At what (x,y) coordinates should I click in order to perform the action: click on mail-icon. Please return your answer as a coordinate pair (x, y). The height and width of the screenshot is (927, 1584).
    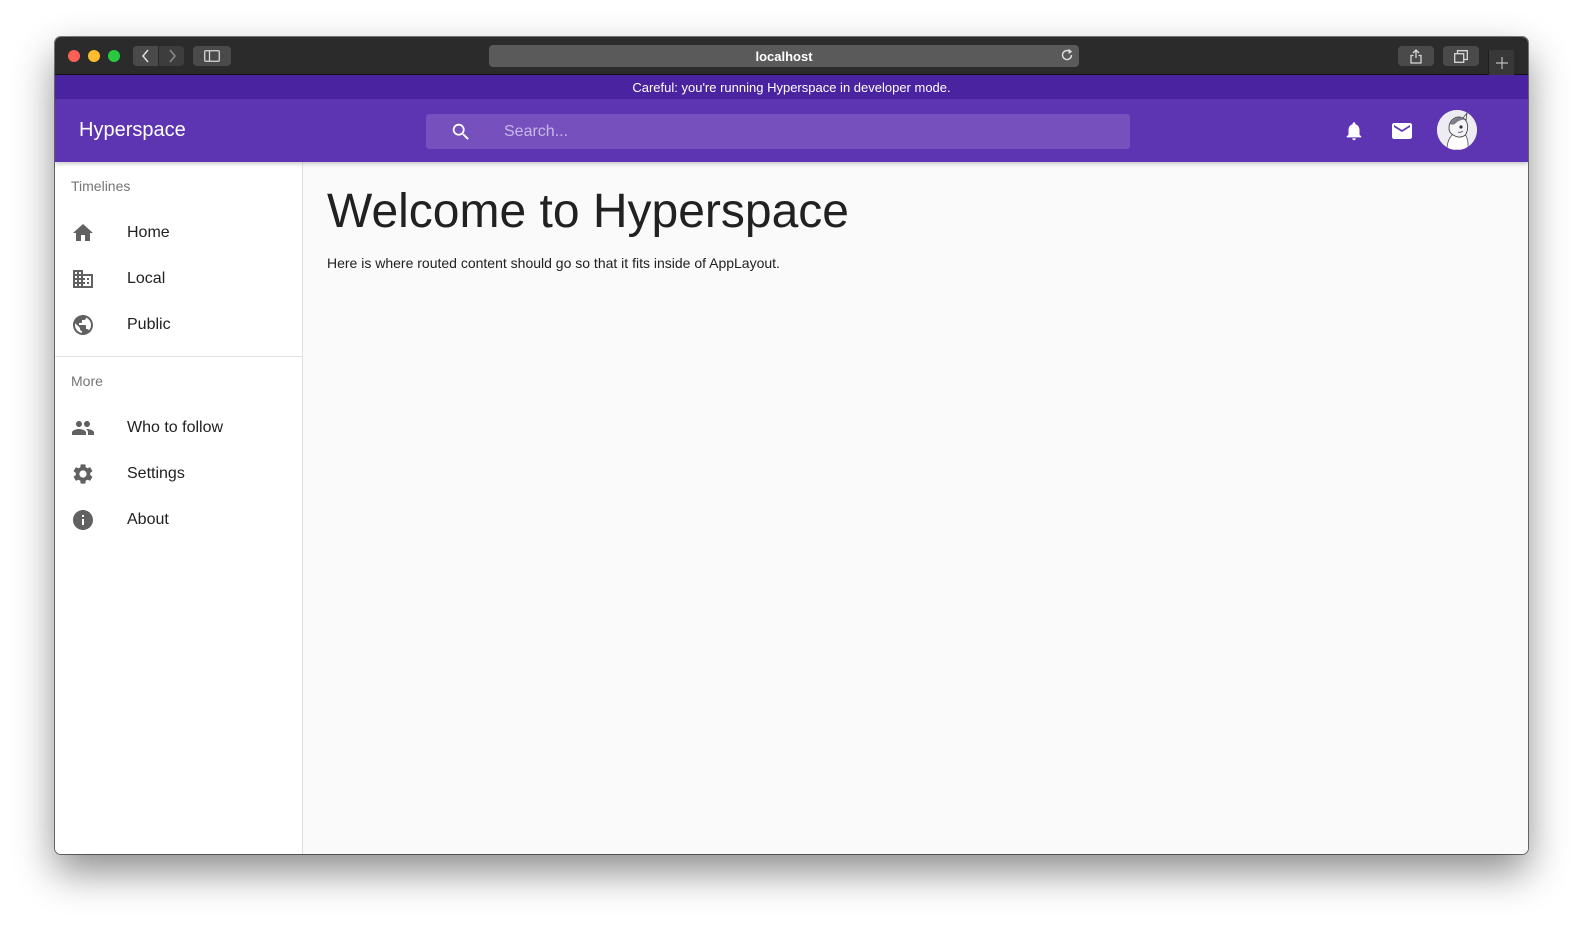
    Looking at the image, I should click on (1402, 131).